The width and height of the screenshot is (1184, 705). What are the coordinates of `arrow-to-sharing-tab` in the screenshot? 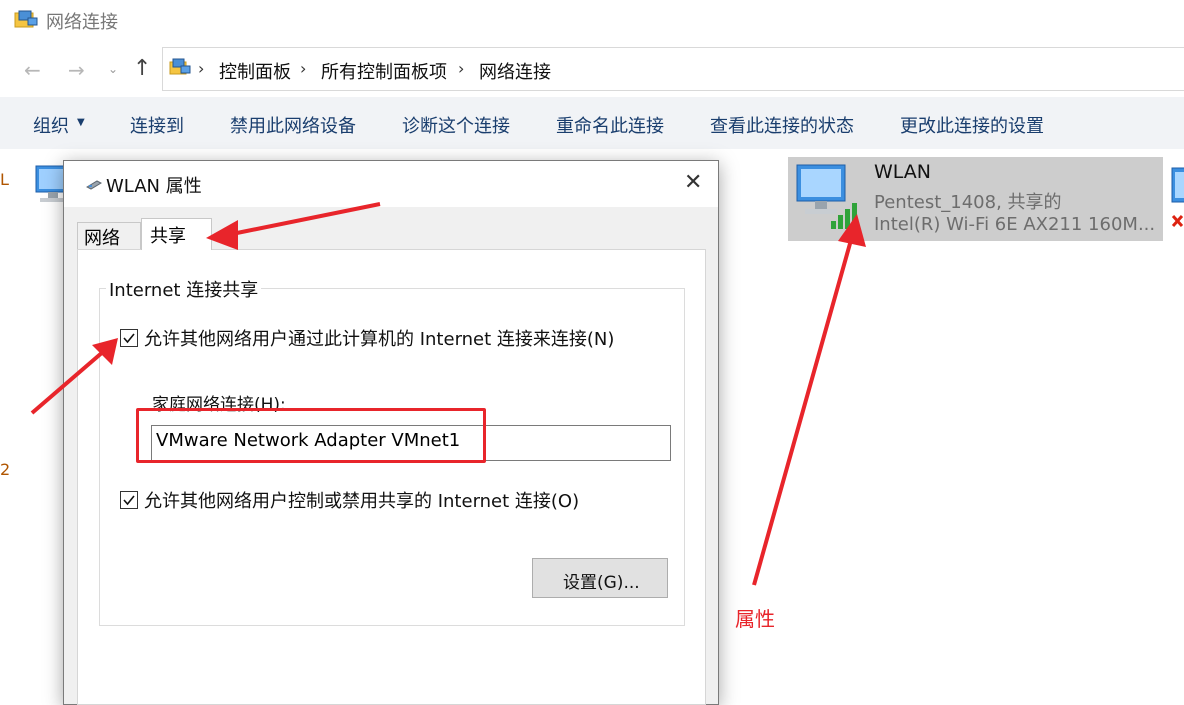 It's located at (306, 219).